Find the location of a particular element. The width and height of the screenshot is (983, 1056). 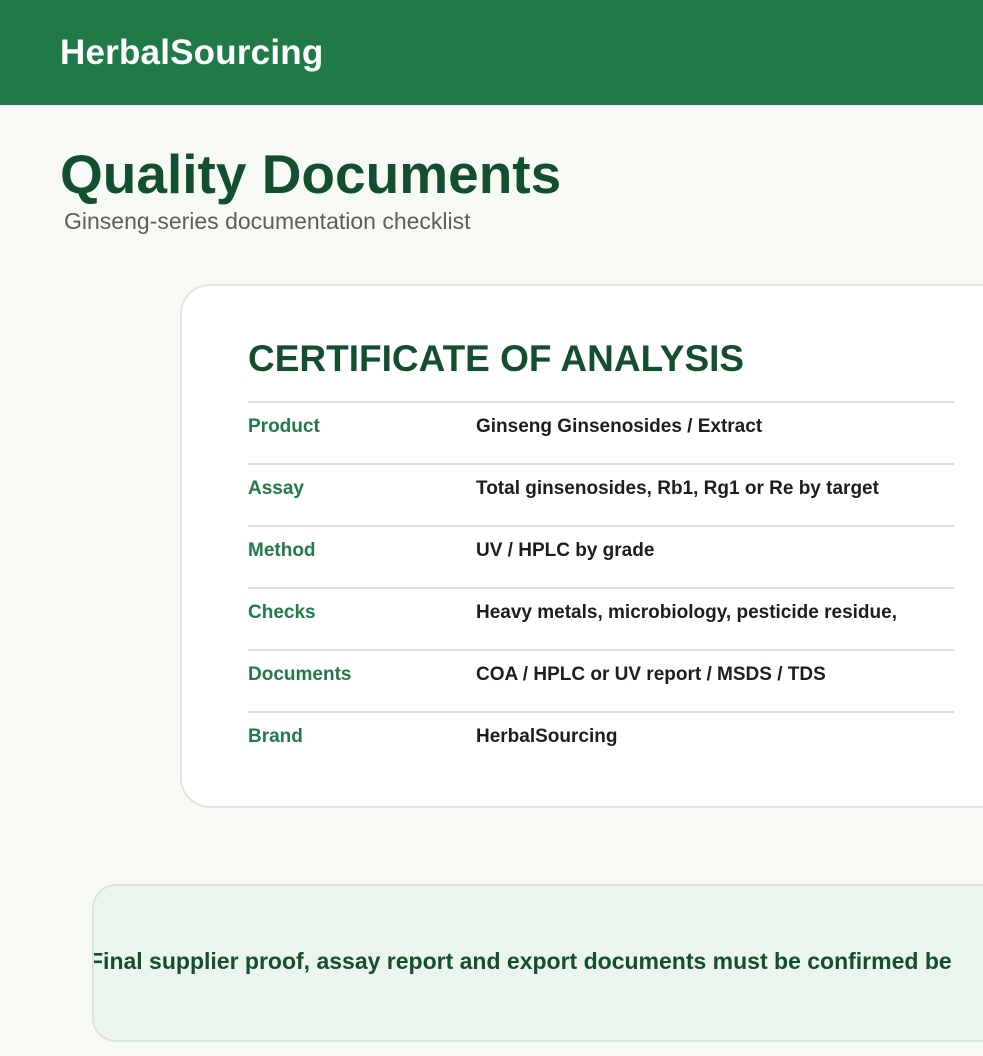

row-label: Method is located at coordinates (282, 550).